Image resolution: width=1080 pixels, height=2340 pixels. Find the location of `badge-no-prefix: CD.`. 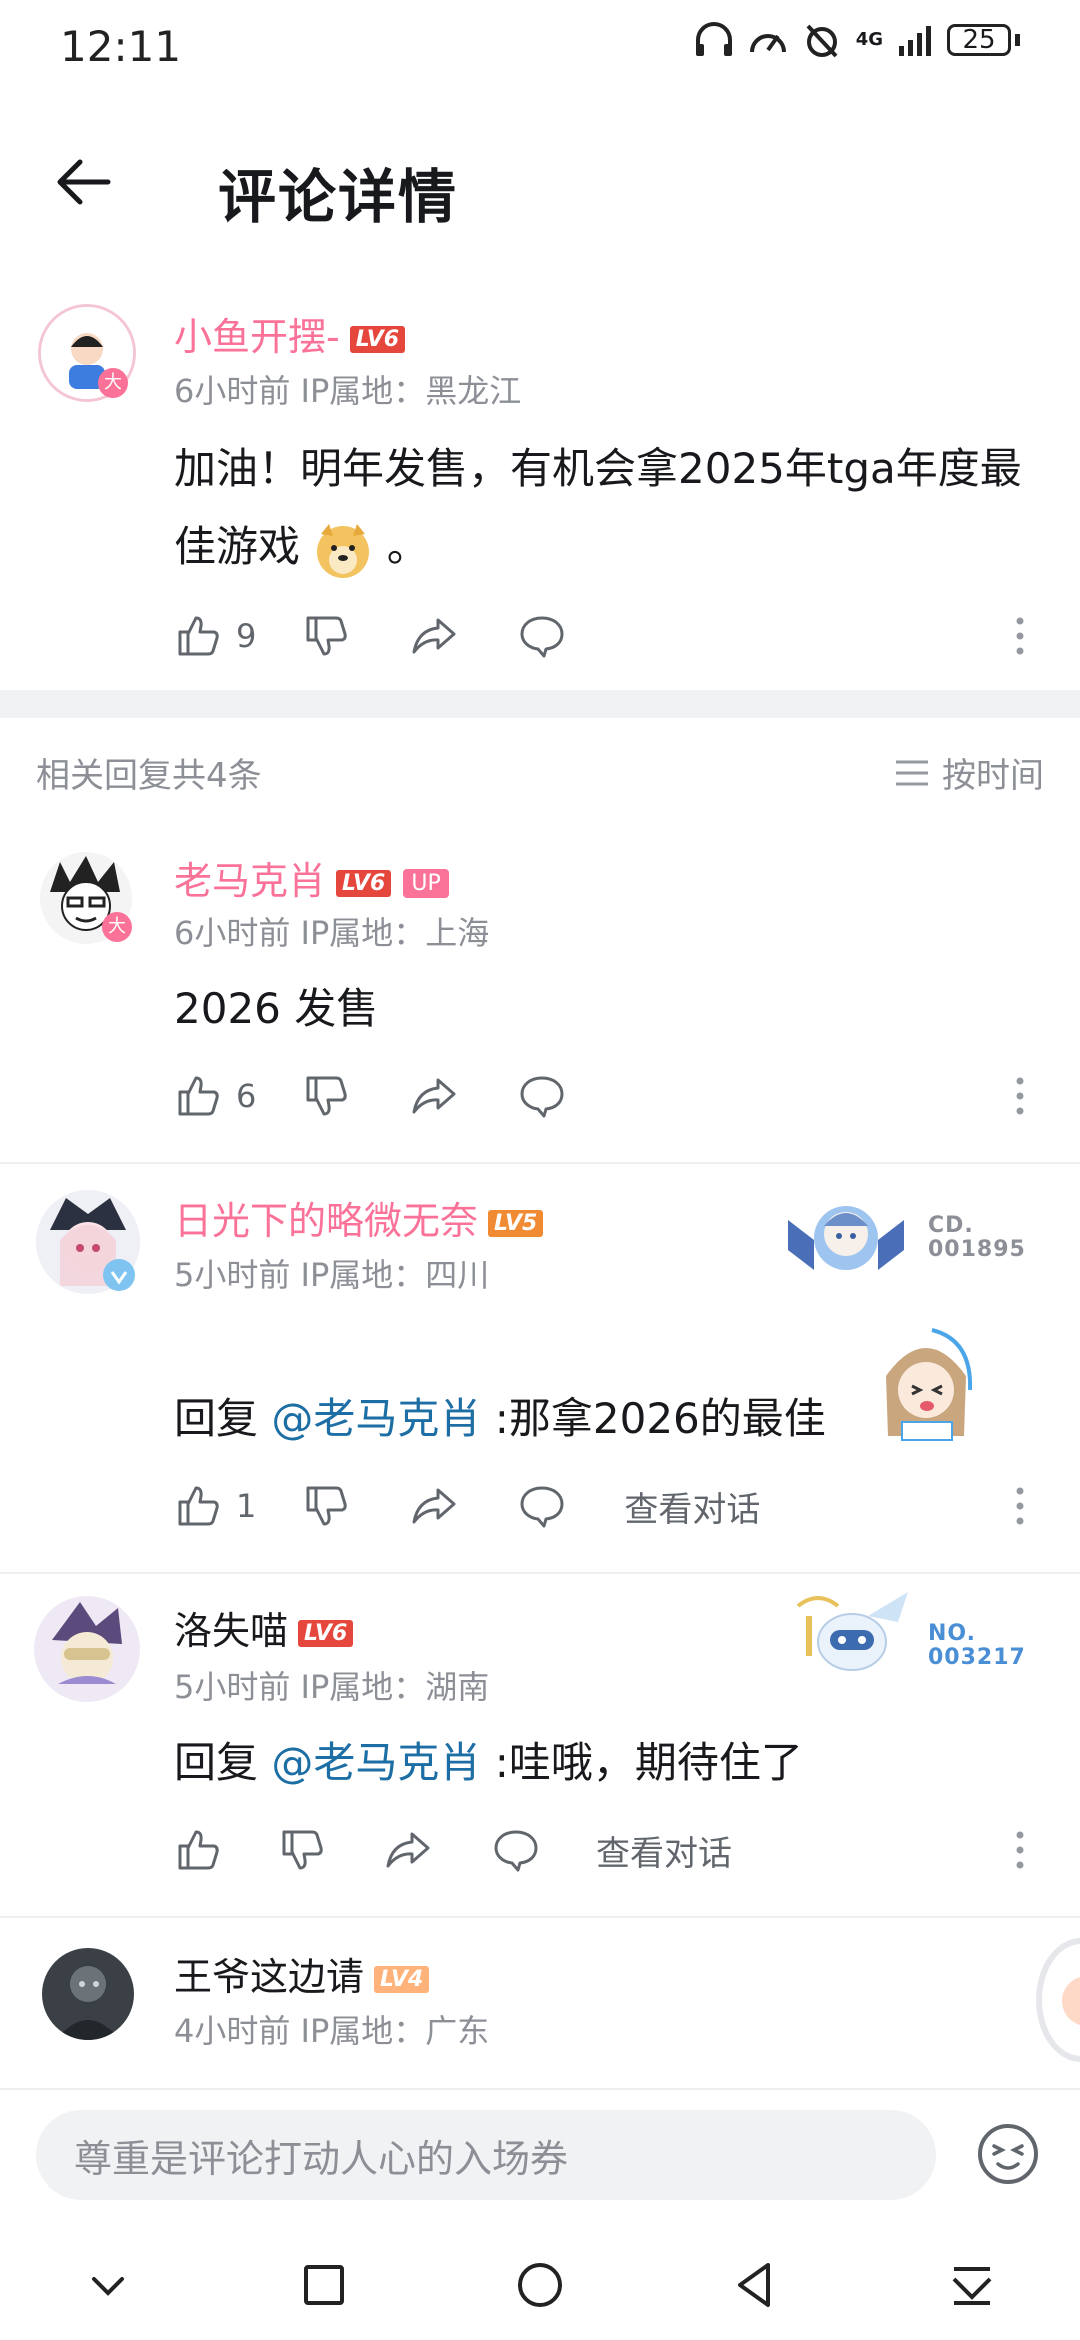

badge-no-prefix: CD. is located at coordinates (951, 1225).